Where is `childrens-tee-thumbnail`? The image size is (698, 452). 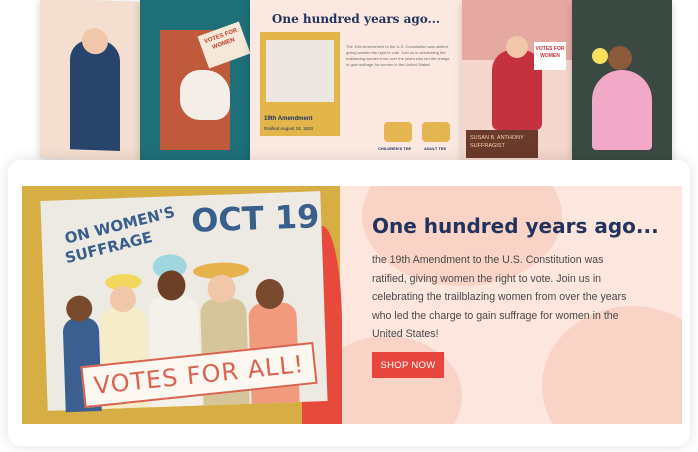 childrens-tee-thumbnail is located at coordinates (398, 132).